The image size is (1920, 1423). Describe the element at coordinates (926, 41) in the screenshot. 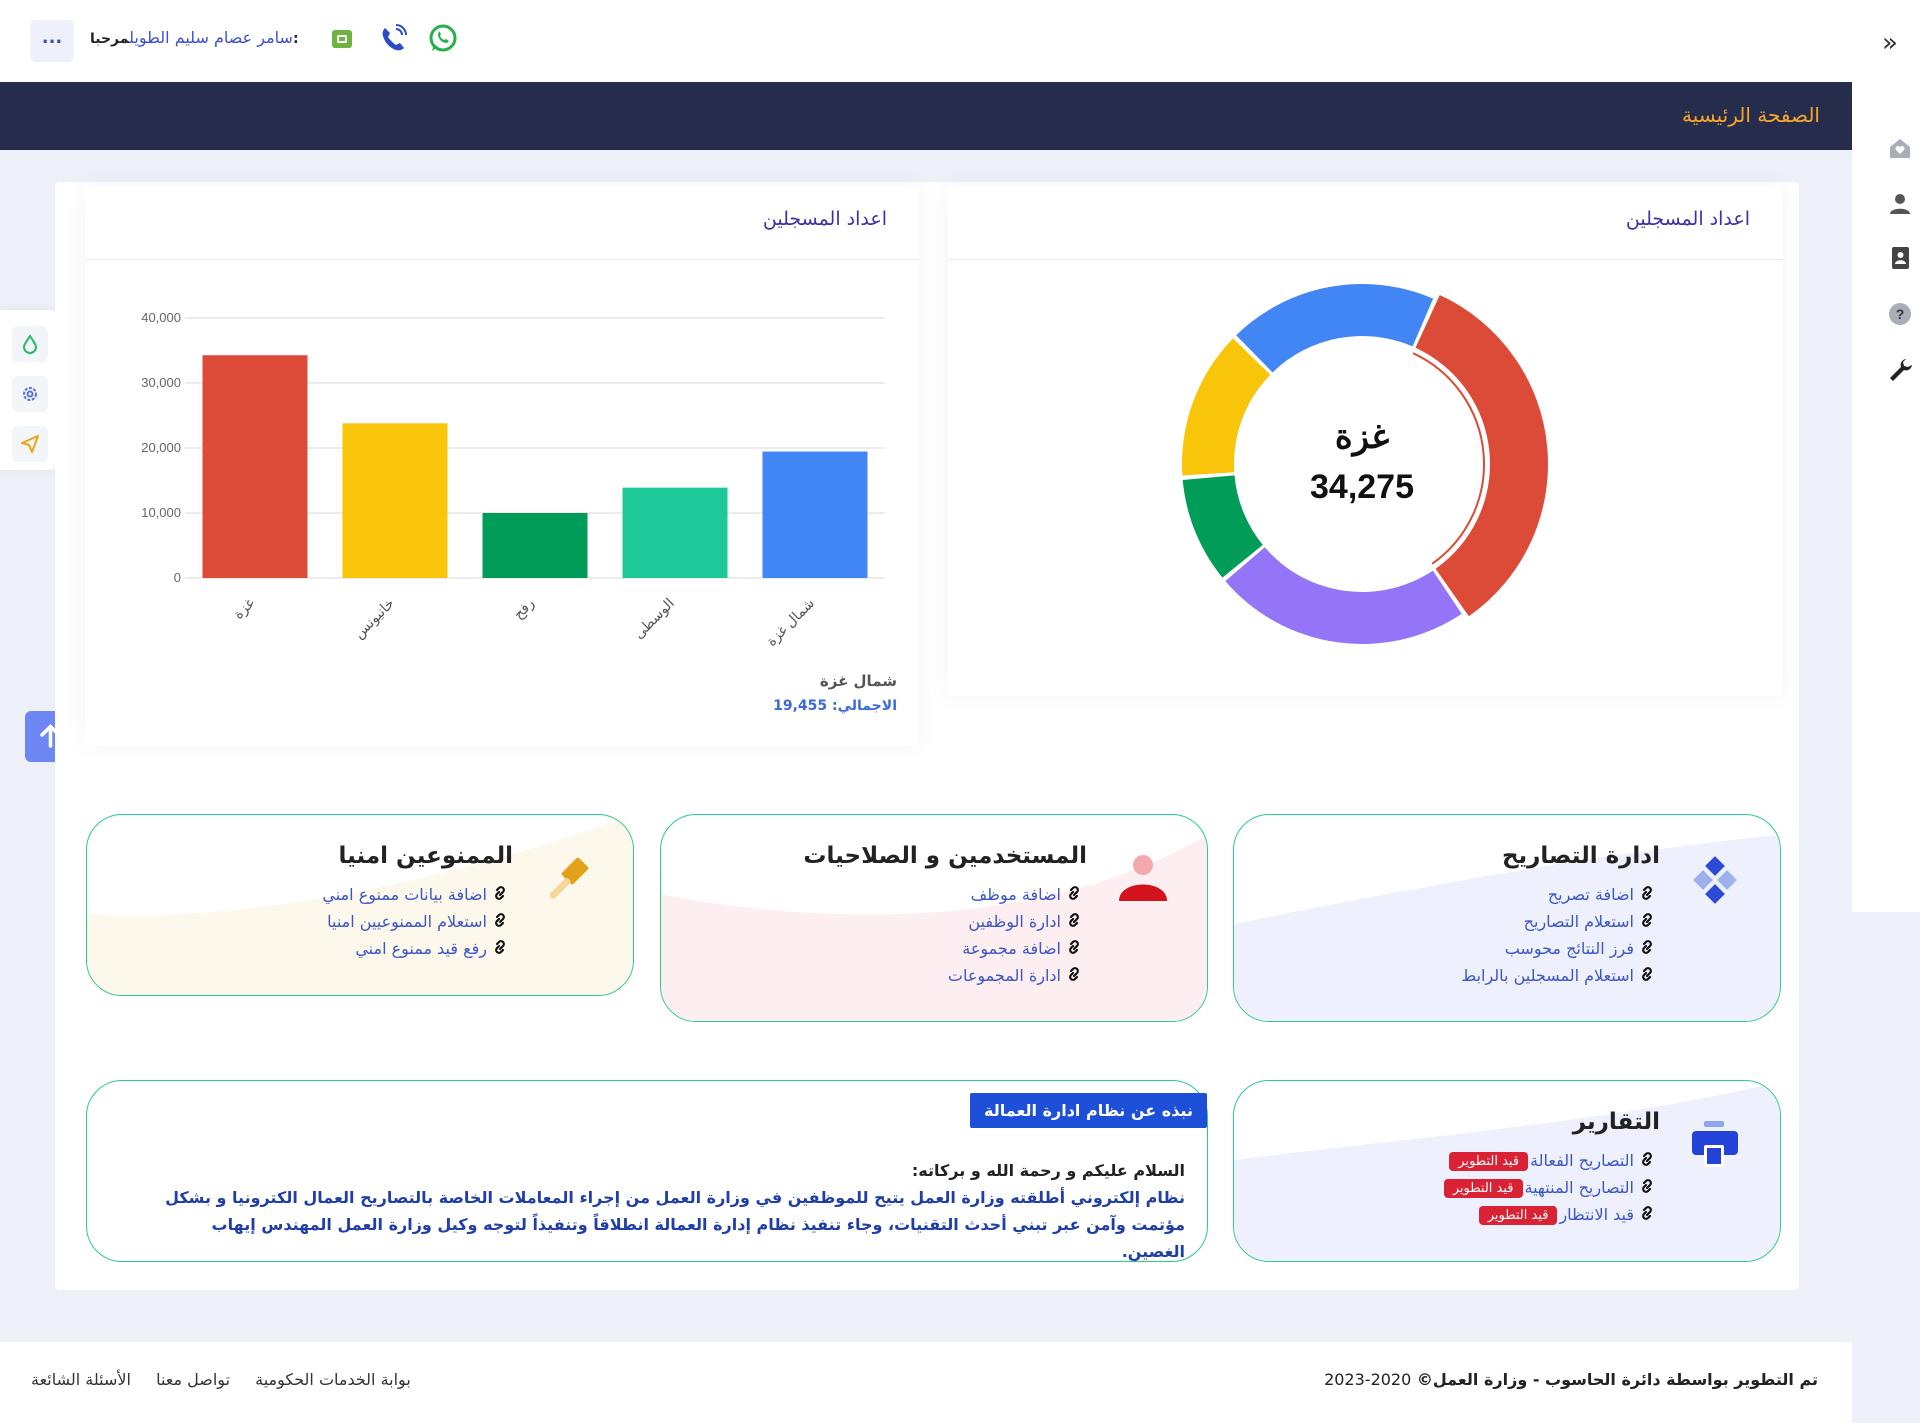

I see `top-header: ... سامر عصام سليم الطويلمرحبا:` at that location.